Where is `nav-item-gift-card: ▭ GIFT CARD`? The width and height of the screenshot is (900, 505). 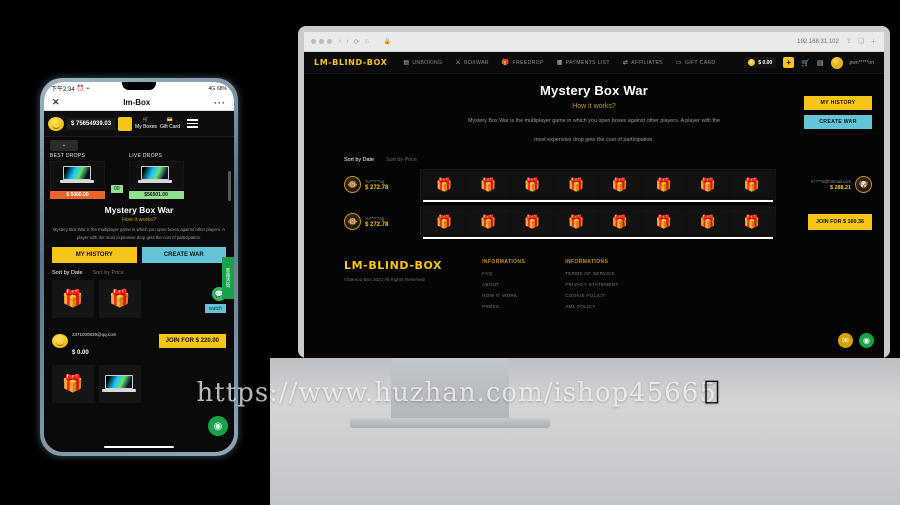
nav-item-gift-card: ▭ GIFT CARD is located at coordinates (695, 63).